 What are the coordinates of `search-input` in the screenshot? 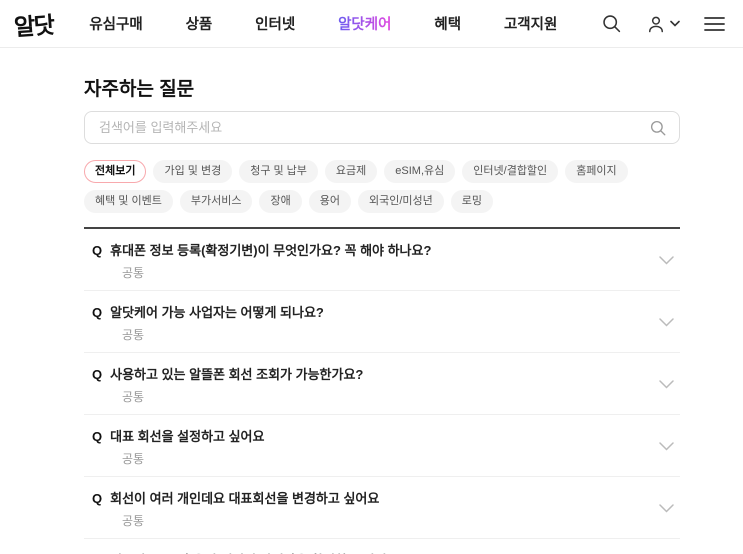 It's located at (382, 127).